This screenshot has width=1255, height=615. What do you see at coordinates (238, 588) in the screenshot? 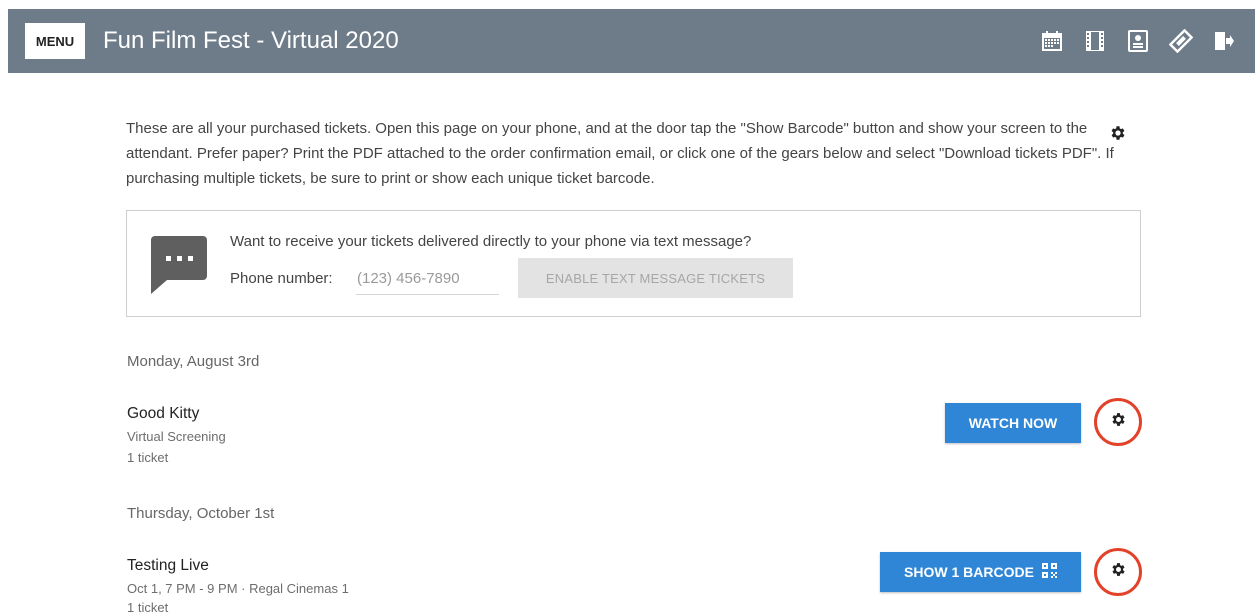
I see `event-details: Oct 1, 7 PM - 9 PM · Regal Cinemas 1` at bounding box center [238, 588].